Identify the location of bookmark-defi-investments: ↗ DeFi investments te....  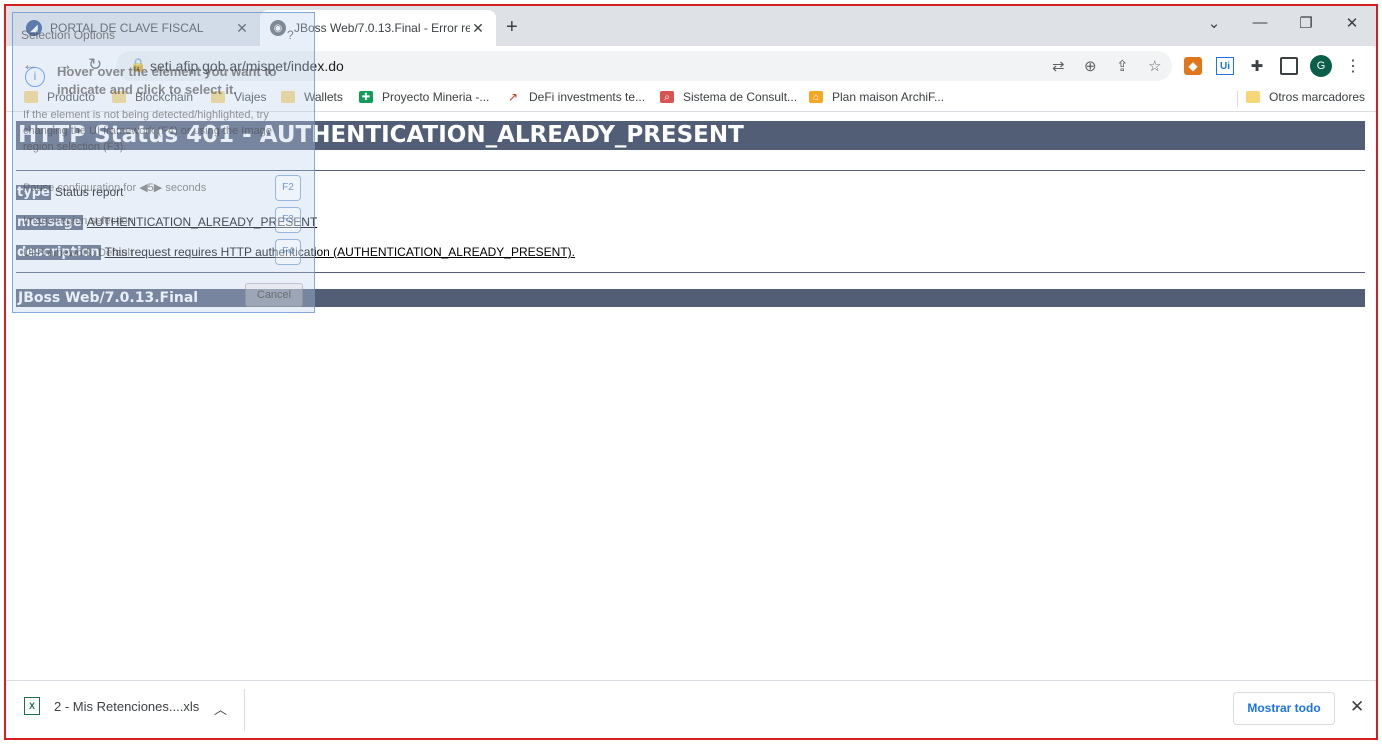
(575, 97).